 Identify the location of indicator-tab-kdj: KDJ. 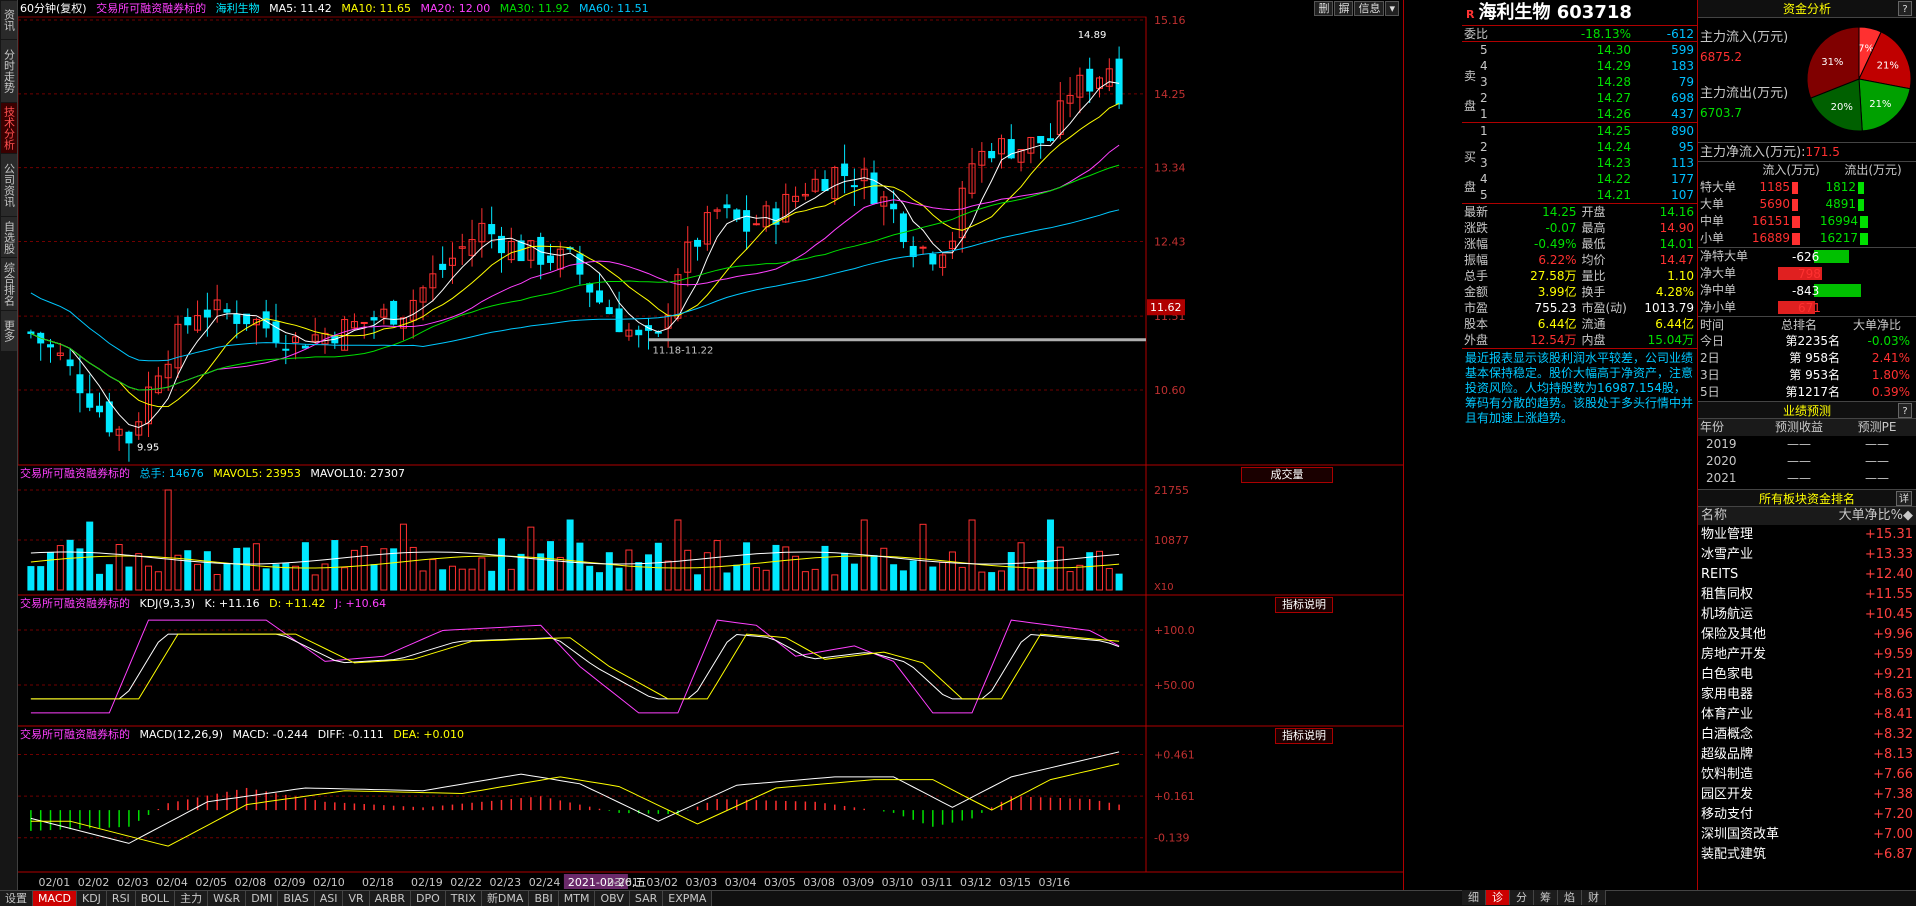
(91, 898).